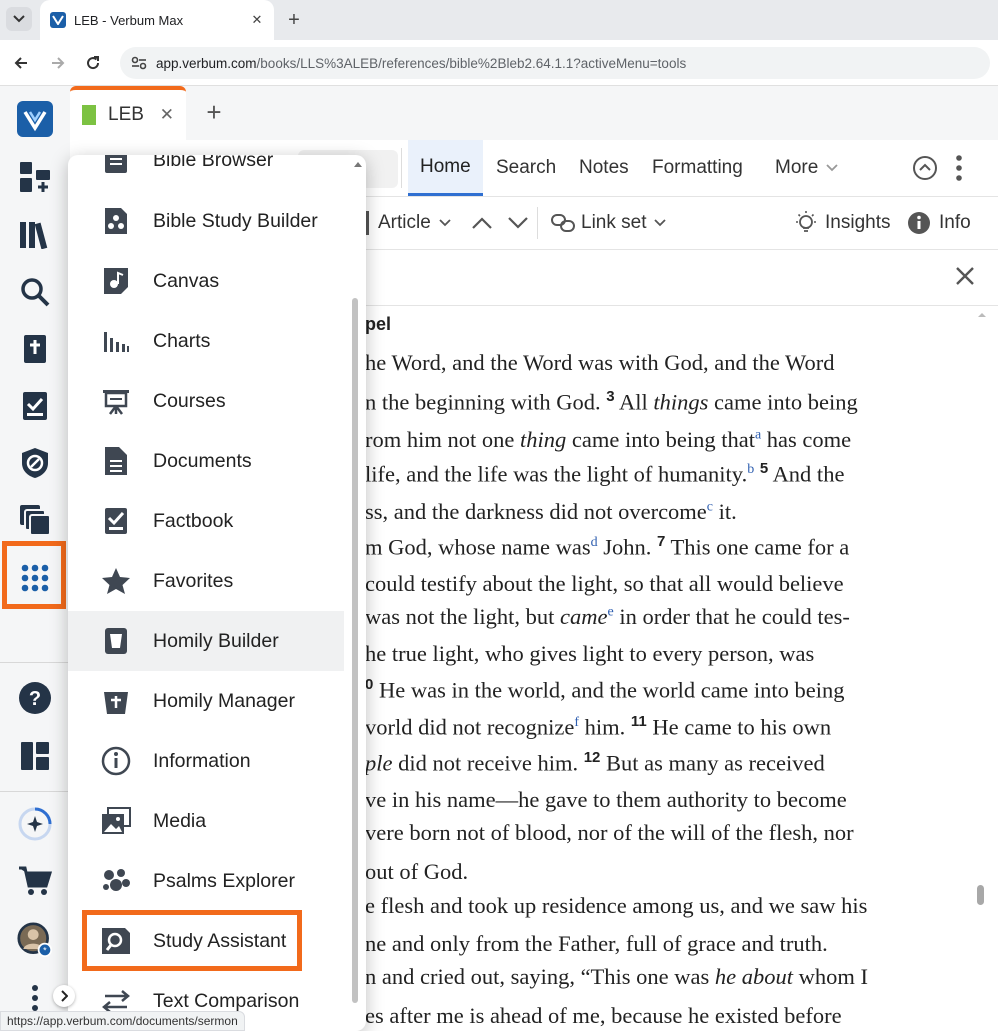 The height and width of the screenshot is (1031, 998). I want to click on tools-menu-item: Canvas, so click(206, 281).